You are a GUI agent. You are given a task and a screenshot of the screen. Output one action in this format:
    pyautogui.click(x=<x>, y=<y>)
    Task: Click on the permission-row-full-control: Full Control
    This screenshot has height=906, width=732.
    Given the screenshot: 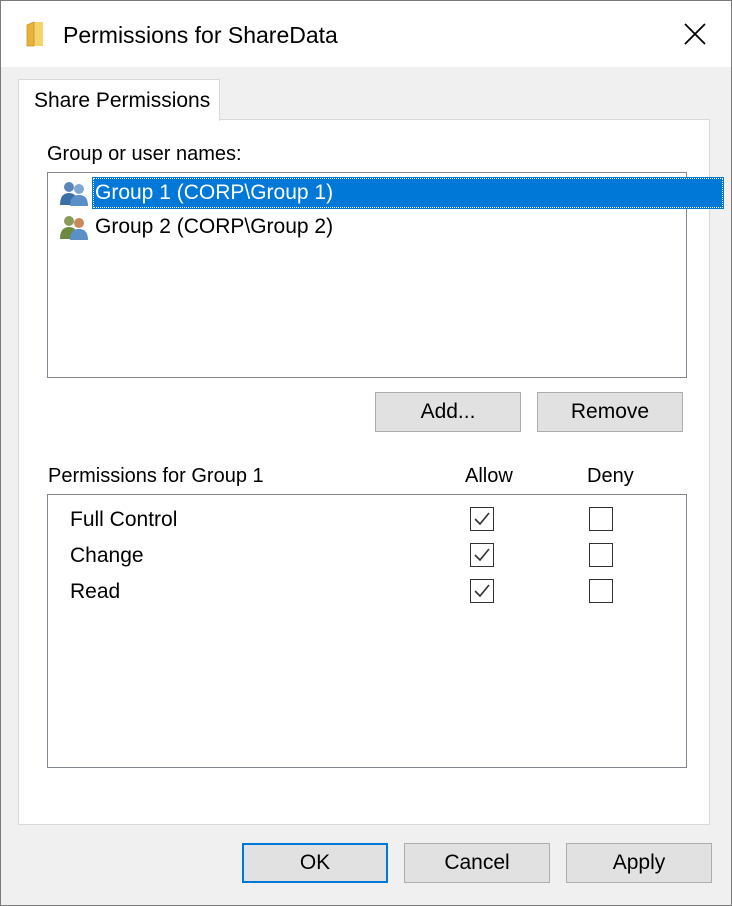 What is the action you would take?
    pyautogui.click(x=366, y=520)
    